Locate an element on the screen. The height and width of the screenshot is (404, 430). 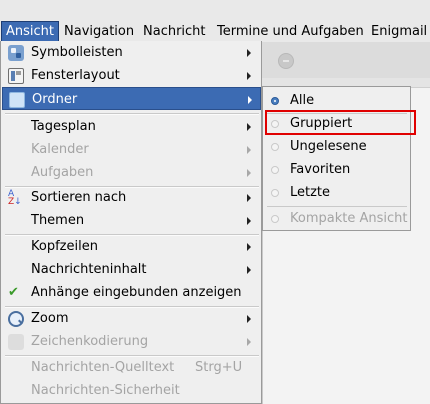
layout-icon is located at coordinates (16, 76).